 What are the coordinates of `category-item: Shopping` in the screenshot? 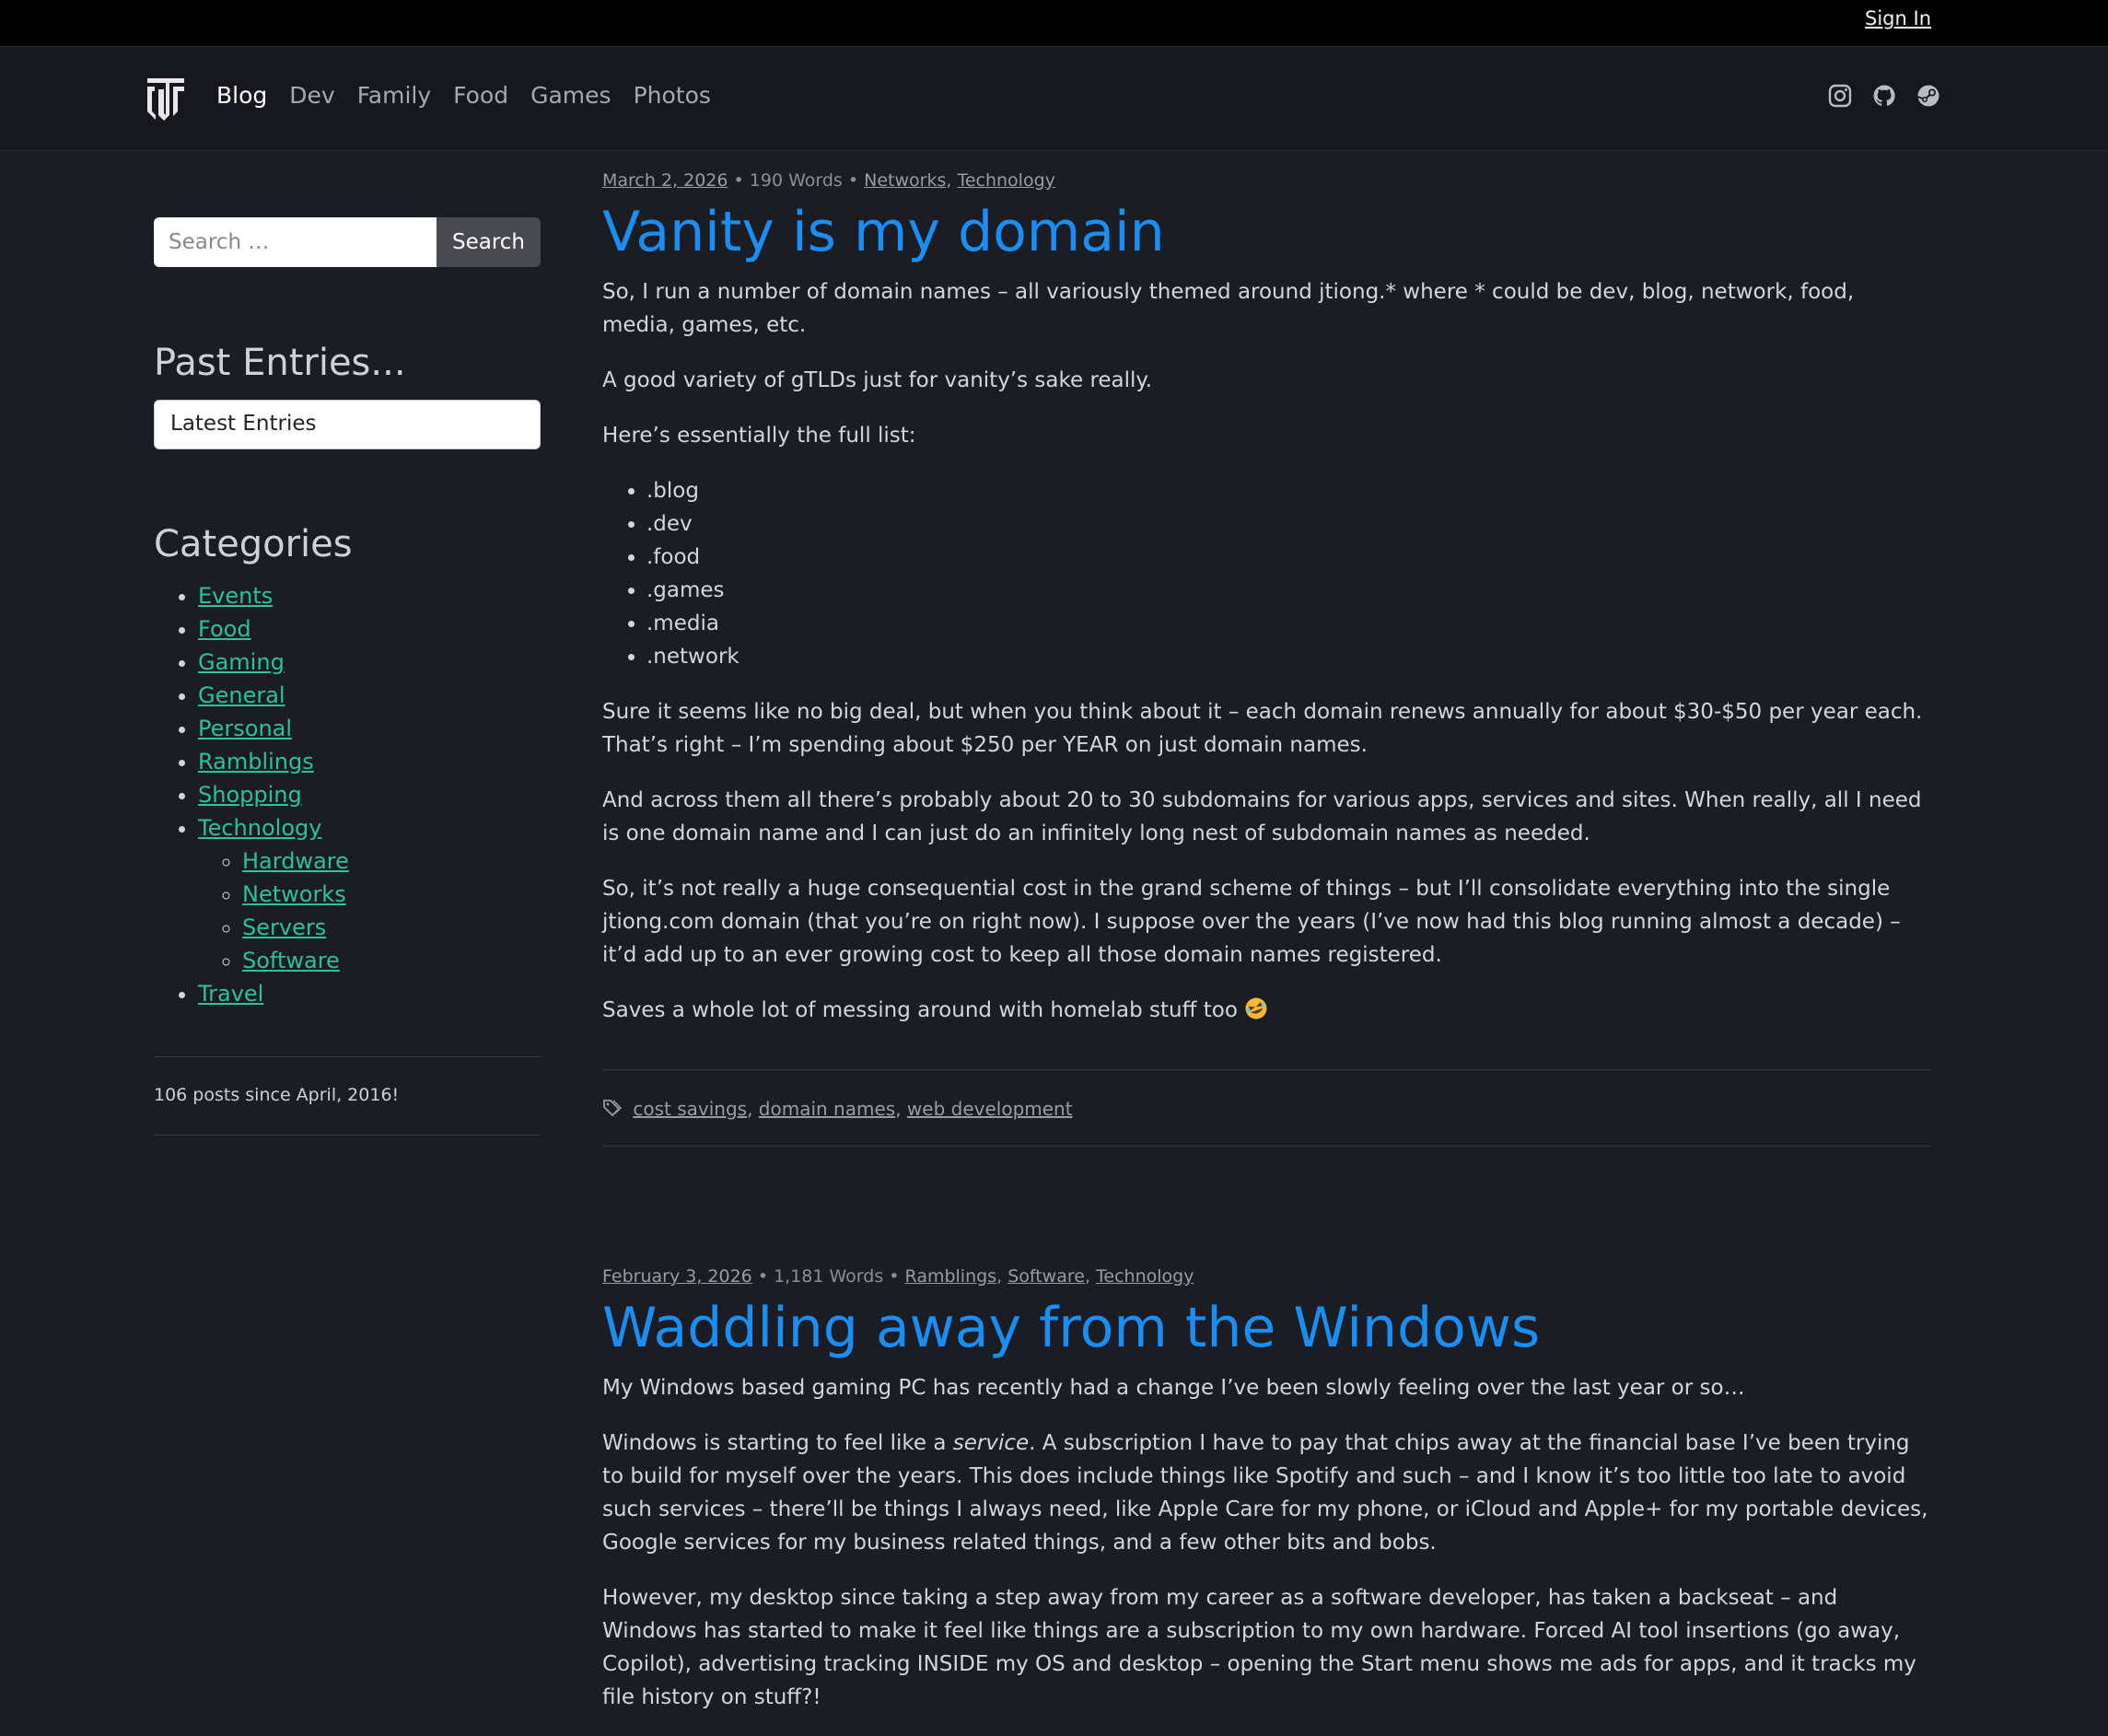 It's located at (273, 794).